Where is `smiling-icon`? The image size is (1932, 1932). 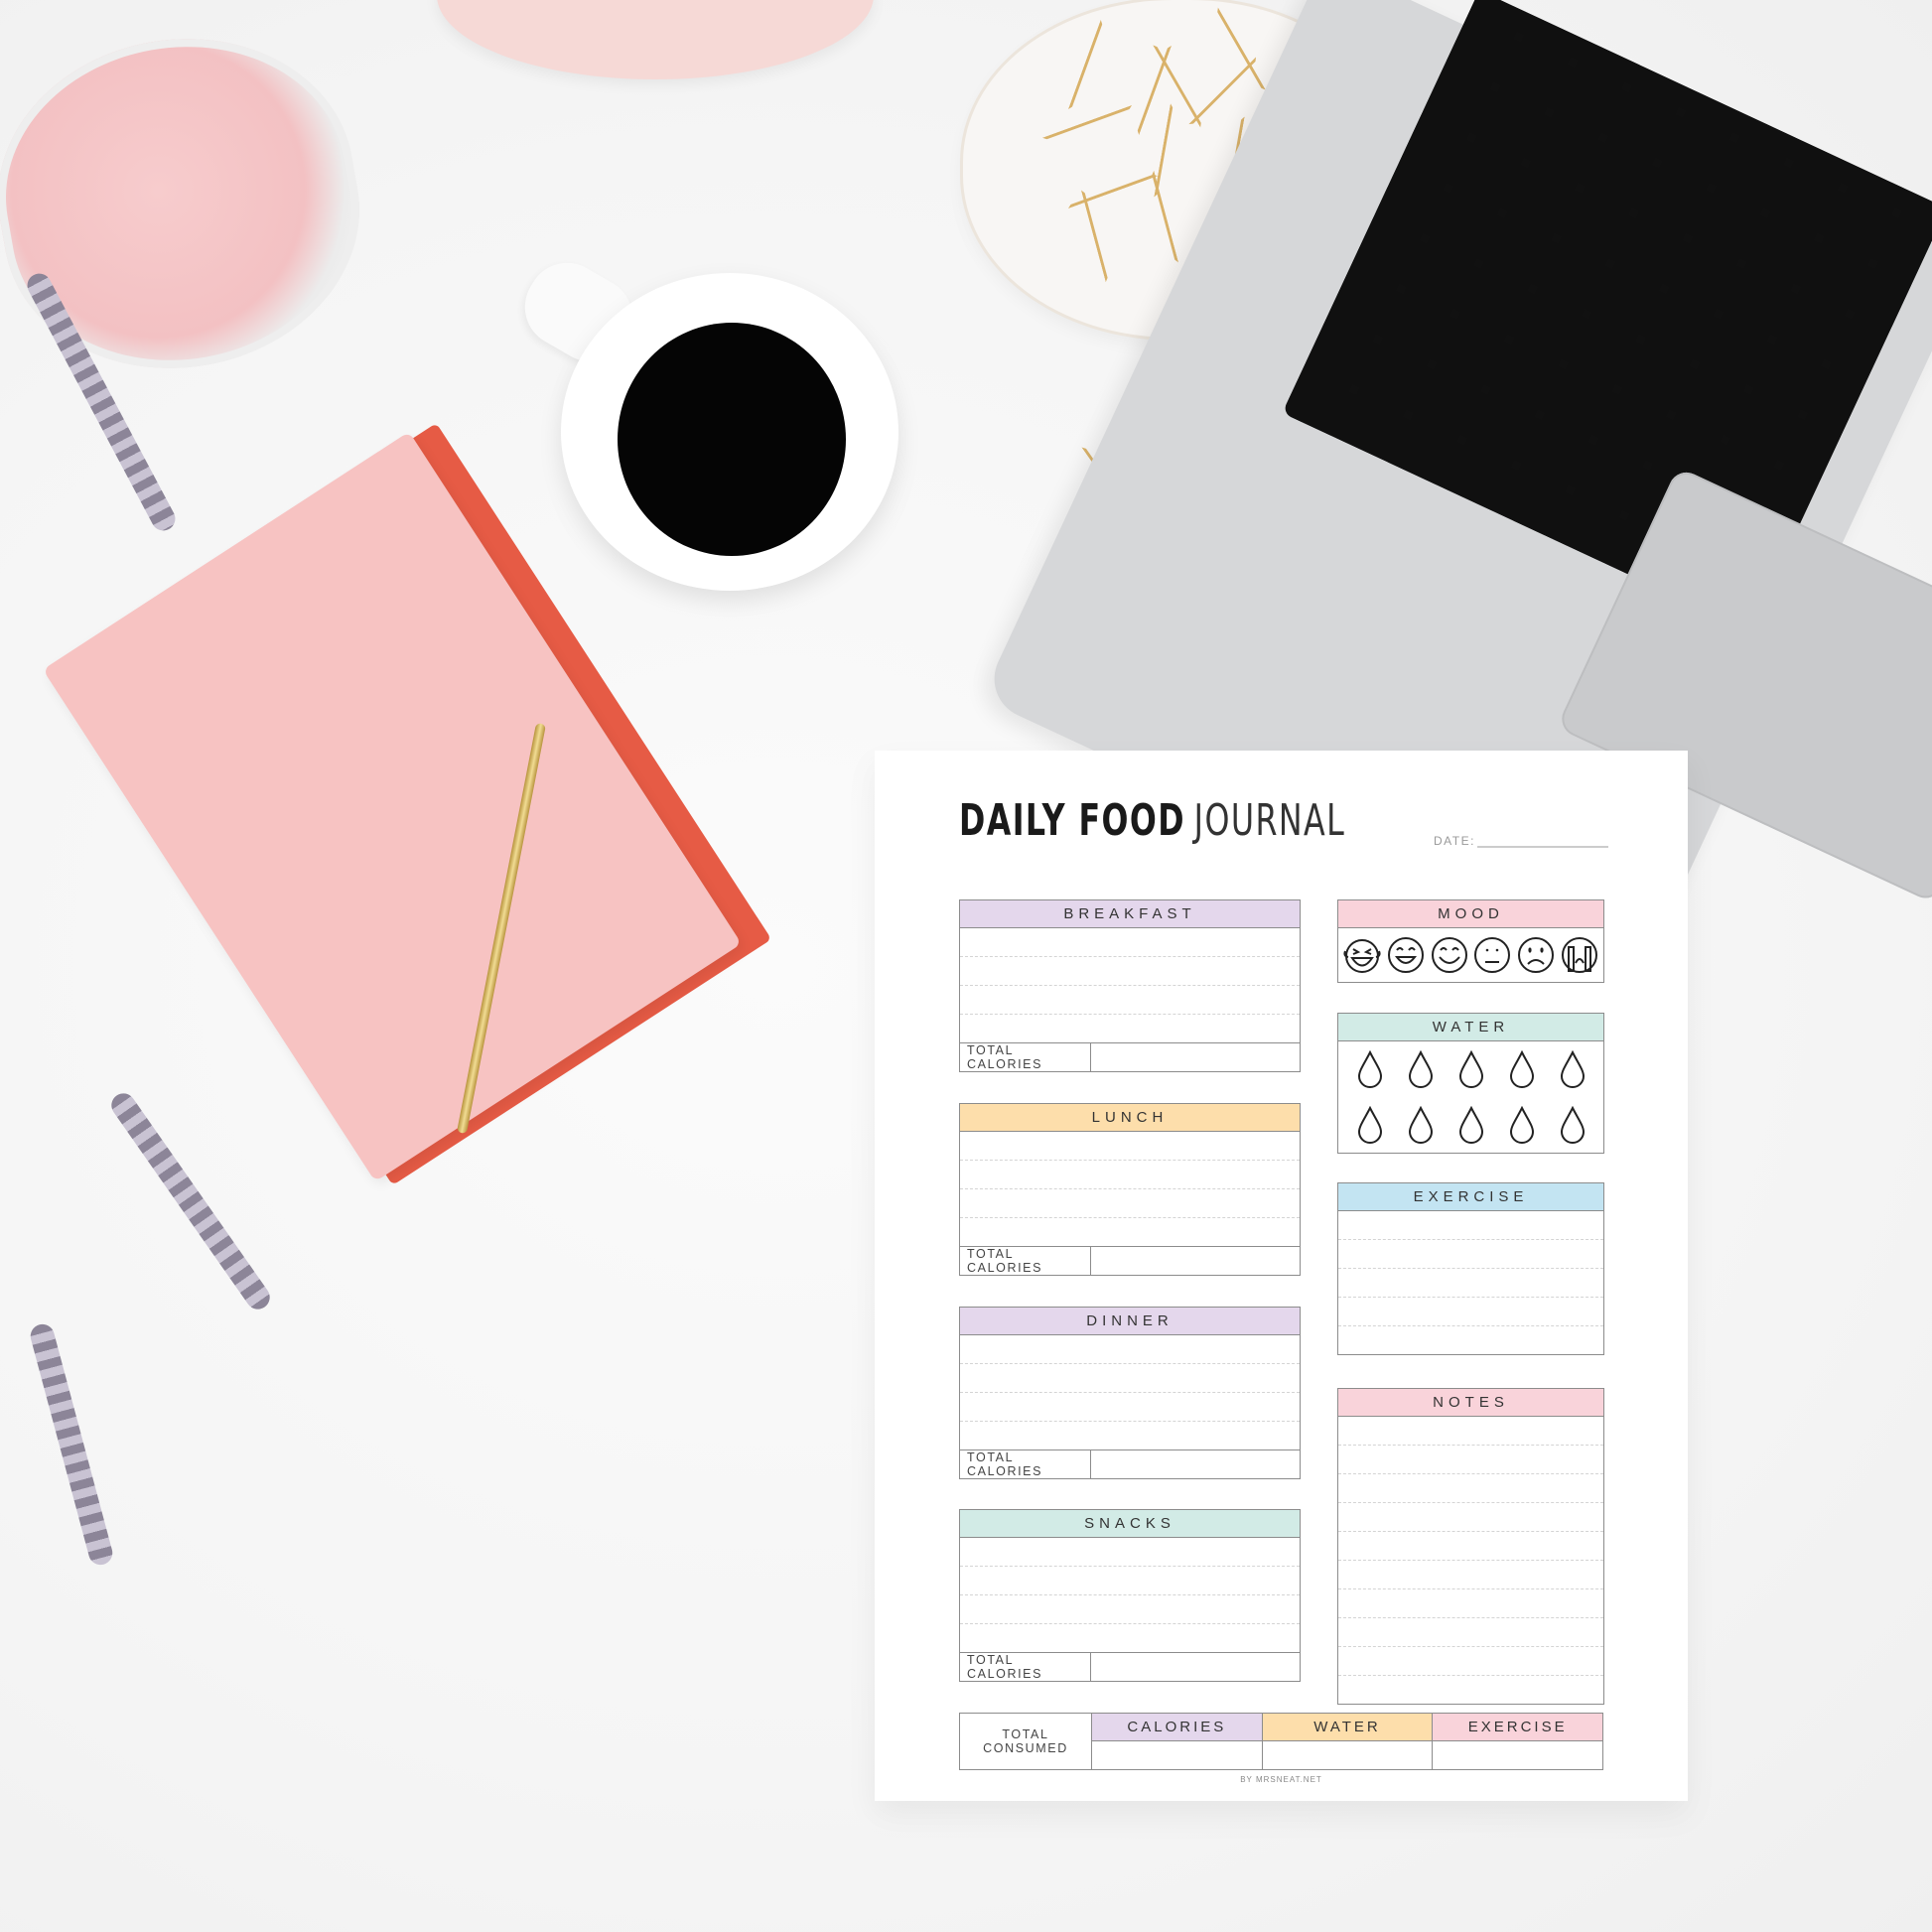 smiling-icon is located at coordinates (1449, 955).